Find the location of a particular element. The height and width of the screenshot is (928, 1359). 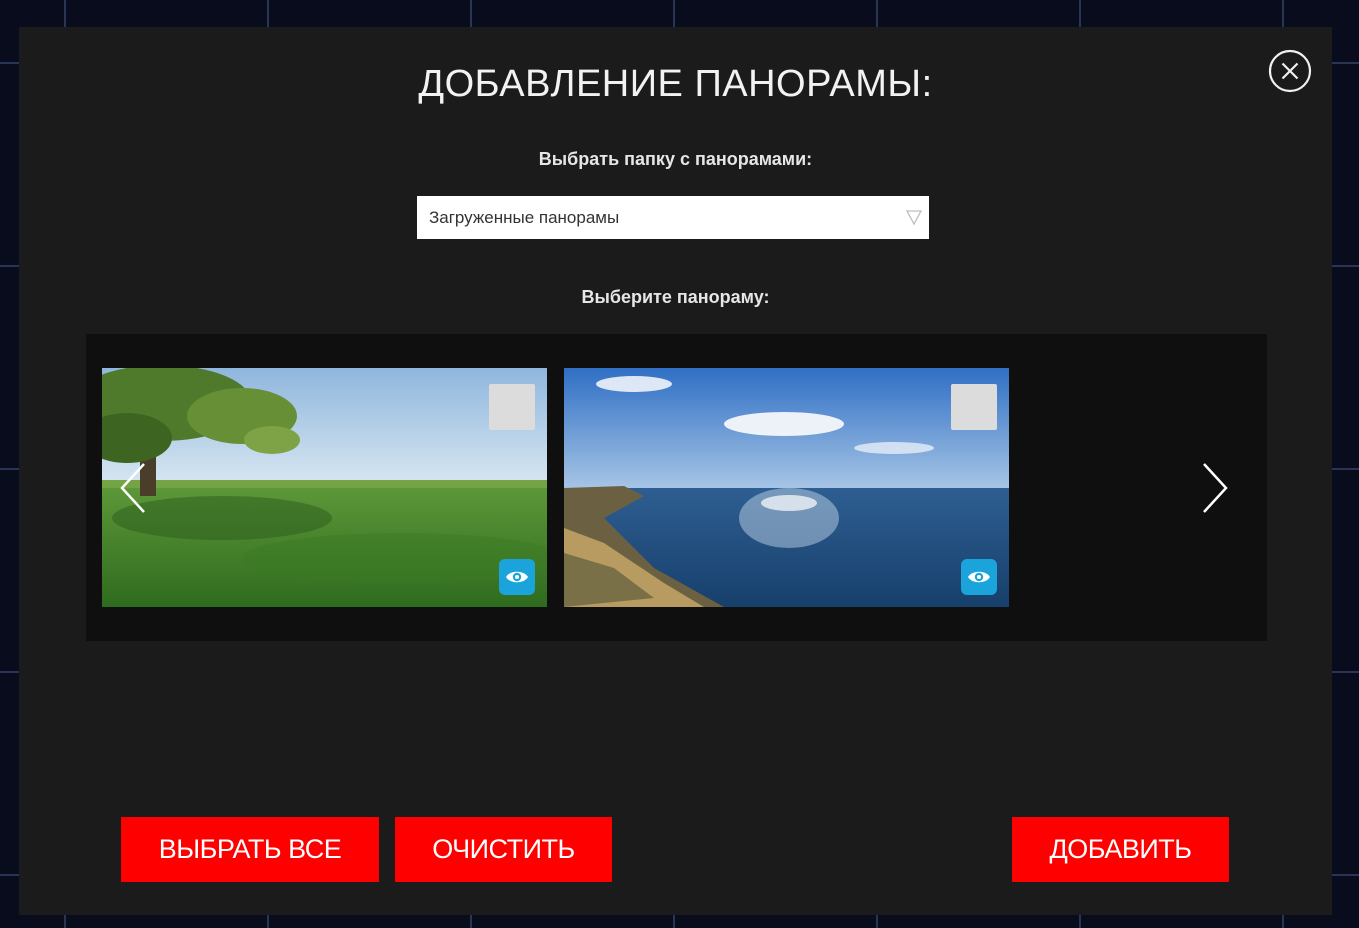

select-all-button: ВЫБРАТЬ ВСЕ is located at coordinates (250, 849).